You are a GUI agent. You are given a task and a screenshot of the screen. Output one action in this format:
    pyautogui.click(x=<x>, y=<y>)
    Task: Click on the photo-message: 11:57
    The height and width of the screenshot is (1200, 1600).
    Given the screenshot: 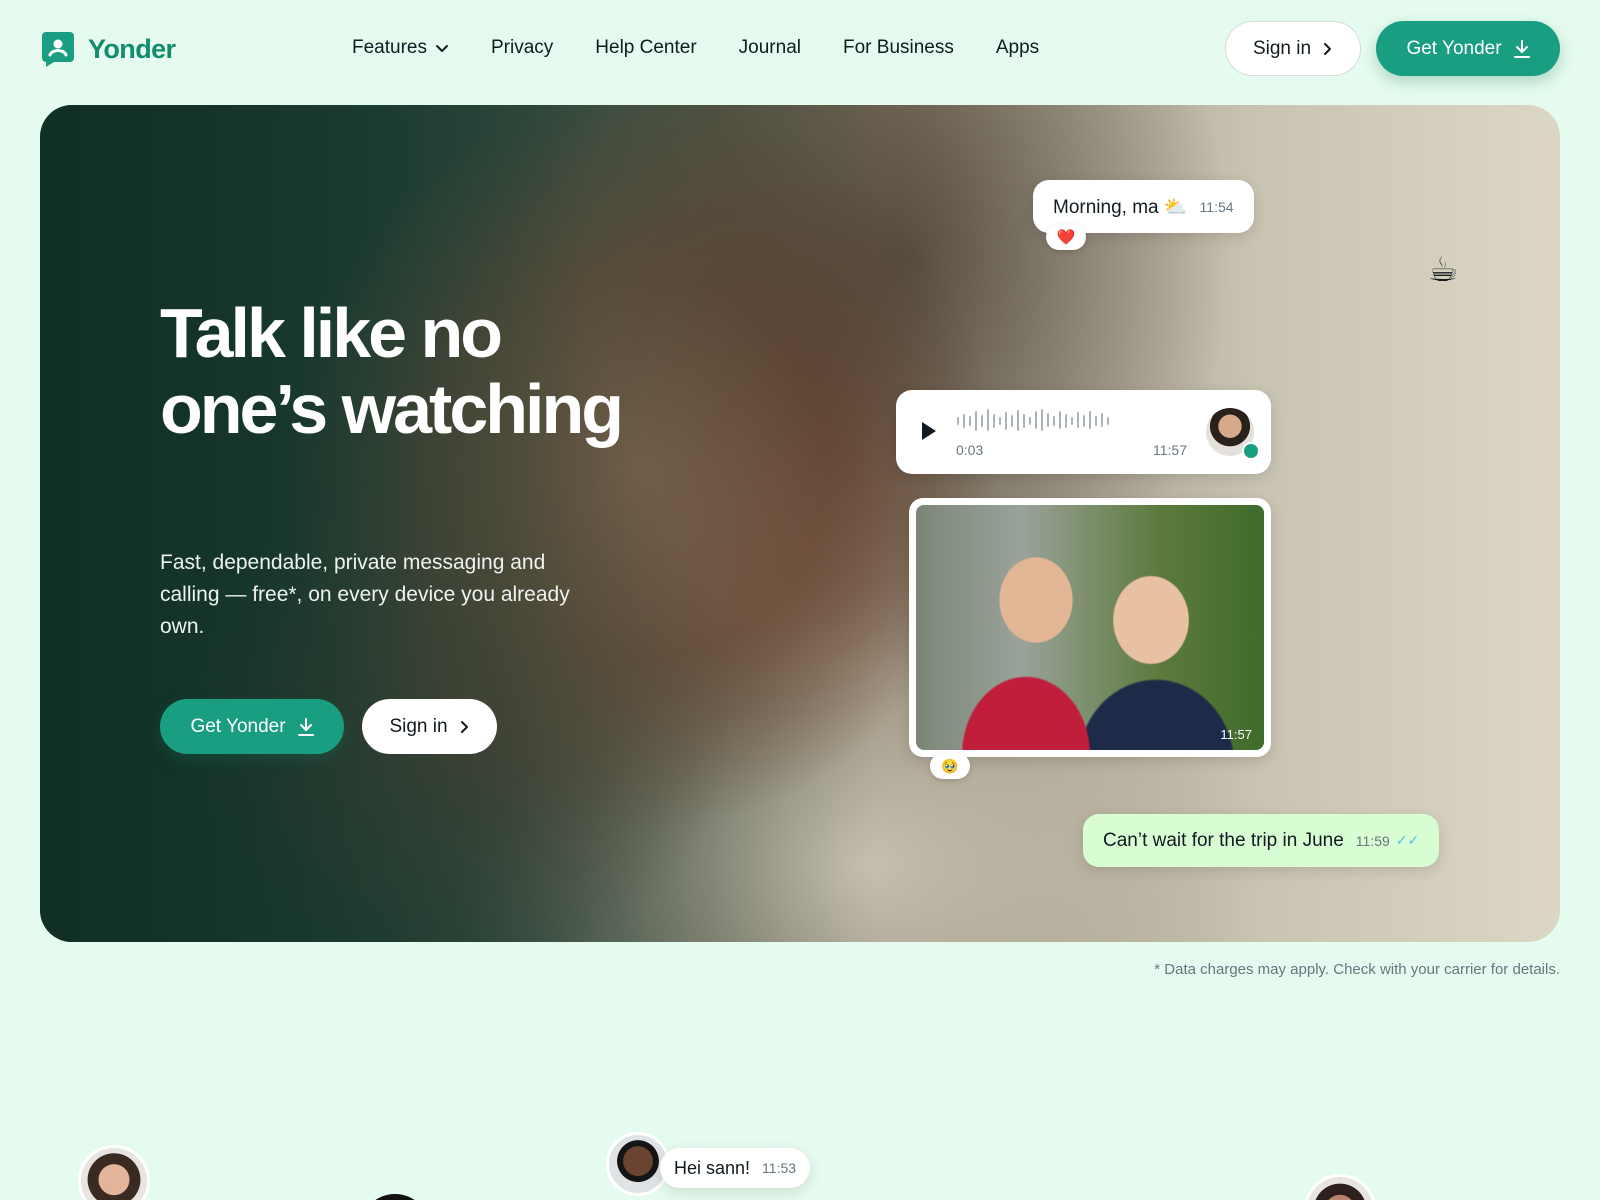 What is the action you would take?
    pyautogui.click(x=1090, y=627)
    